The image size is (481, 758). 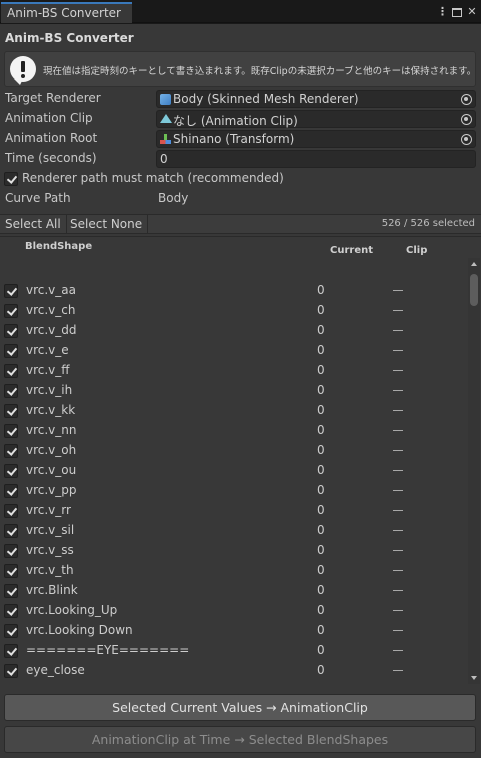 What do you see at coordinates (234, 351) in the screenshot?
I see `blendshape-row: vrc.v_e 0` at bounding box center [234, 351].